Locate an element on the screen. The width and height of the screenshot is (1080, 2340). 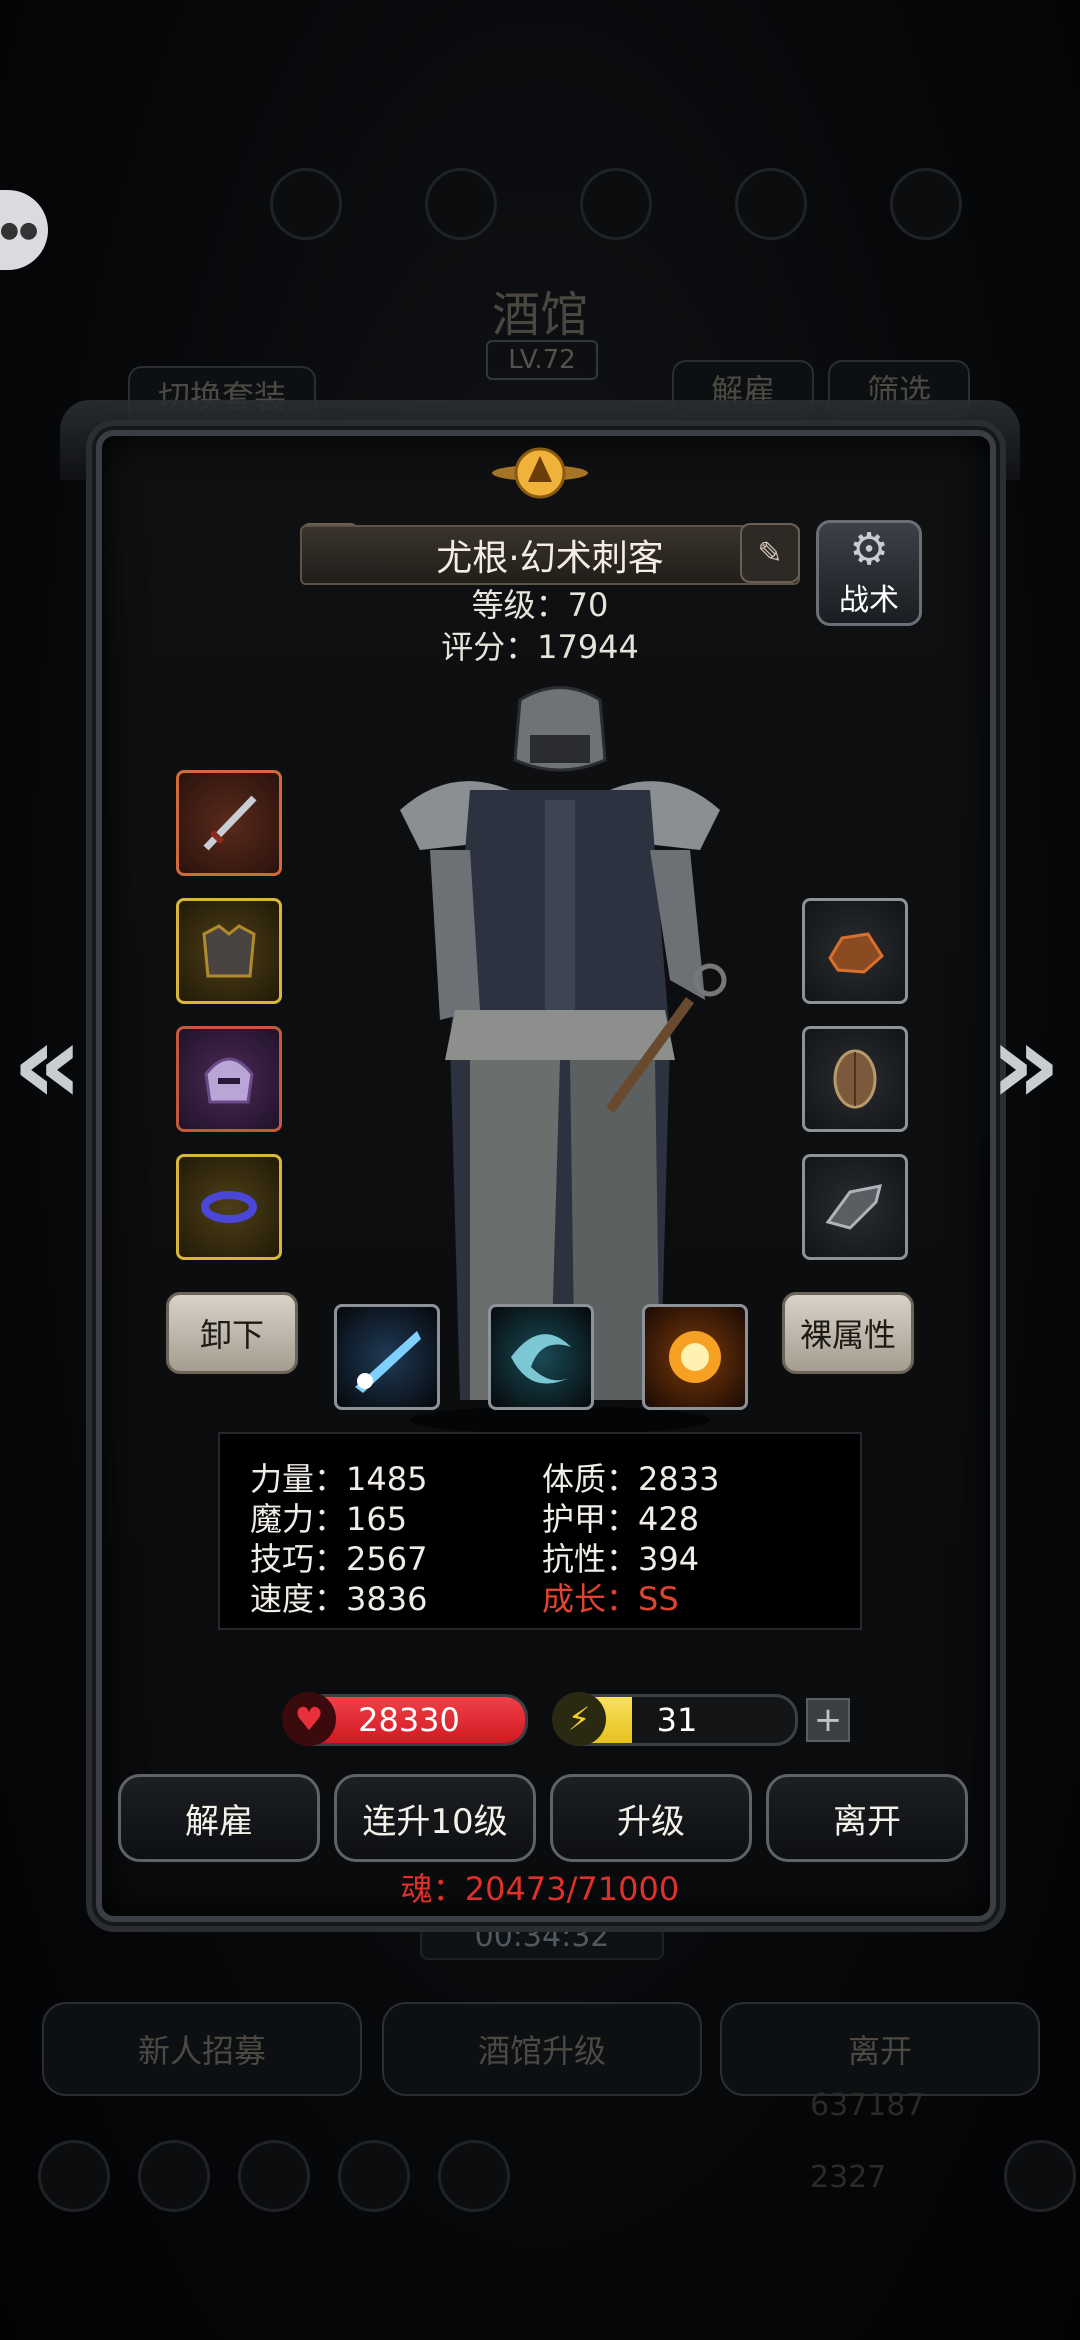
lightning-icon: ⚡ is located at coordinates (579, 1719).